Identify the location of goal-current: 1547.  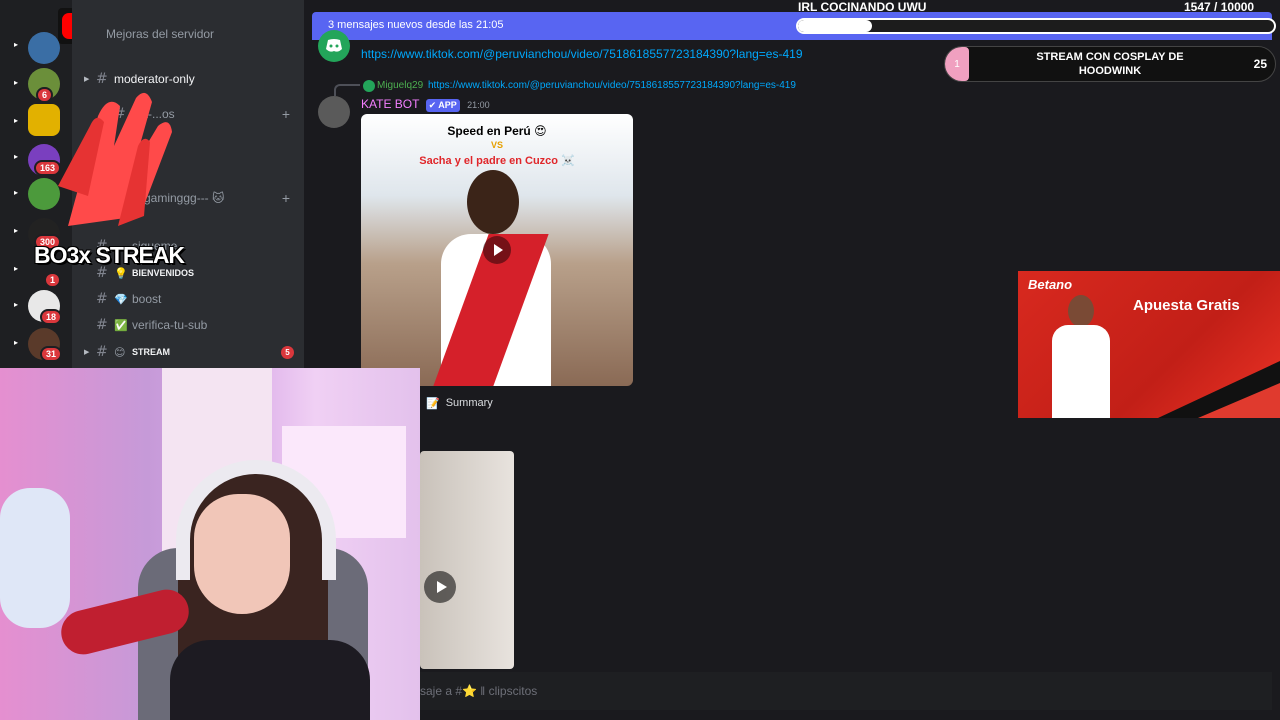
(1197, 7).